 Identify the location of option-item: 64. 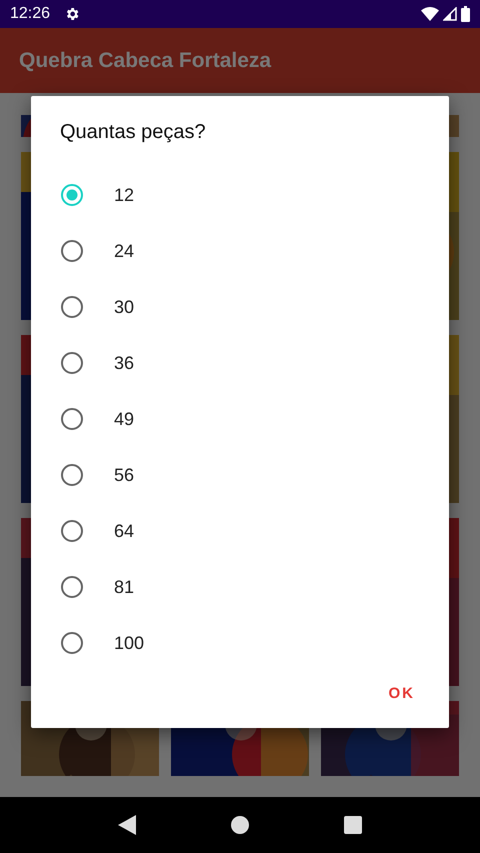
(240, 531).